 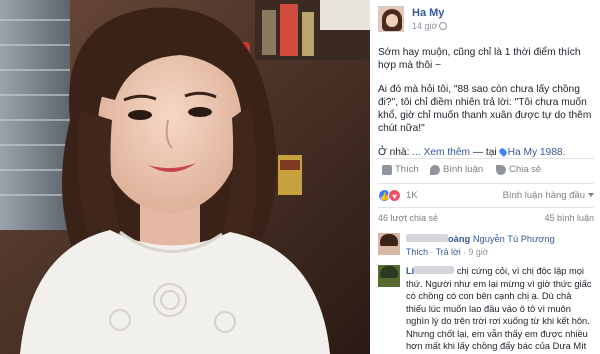 I want to click on comment-time: 9 giờ, so click(x=479, y=252).